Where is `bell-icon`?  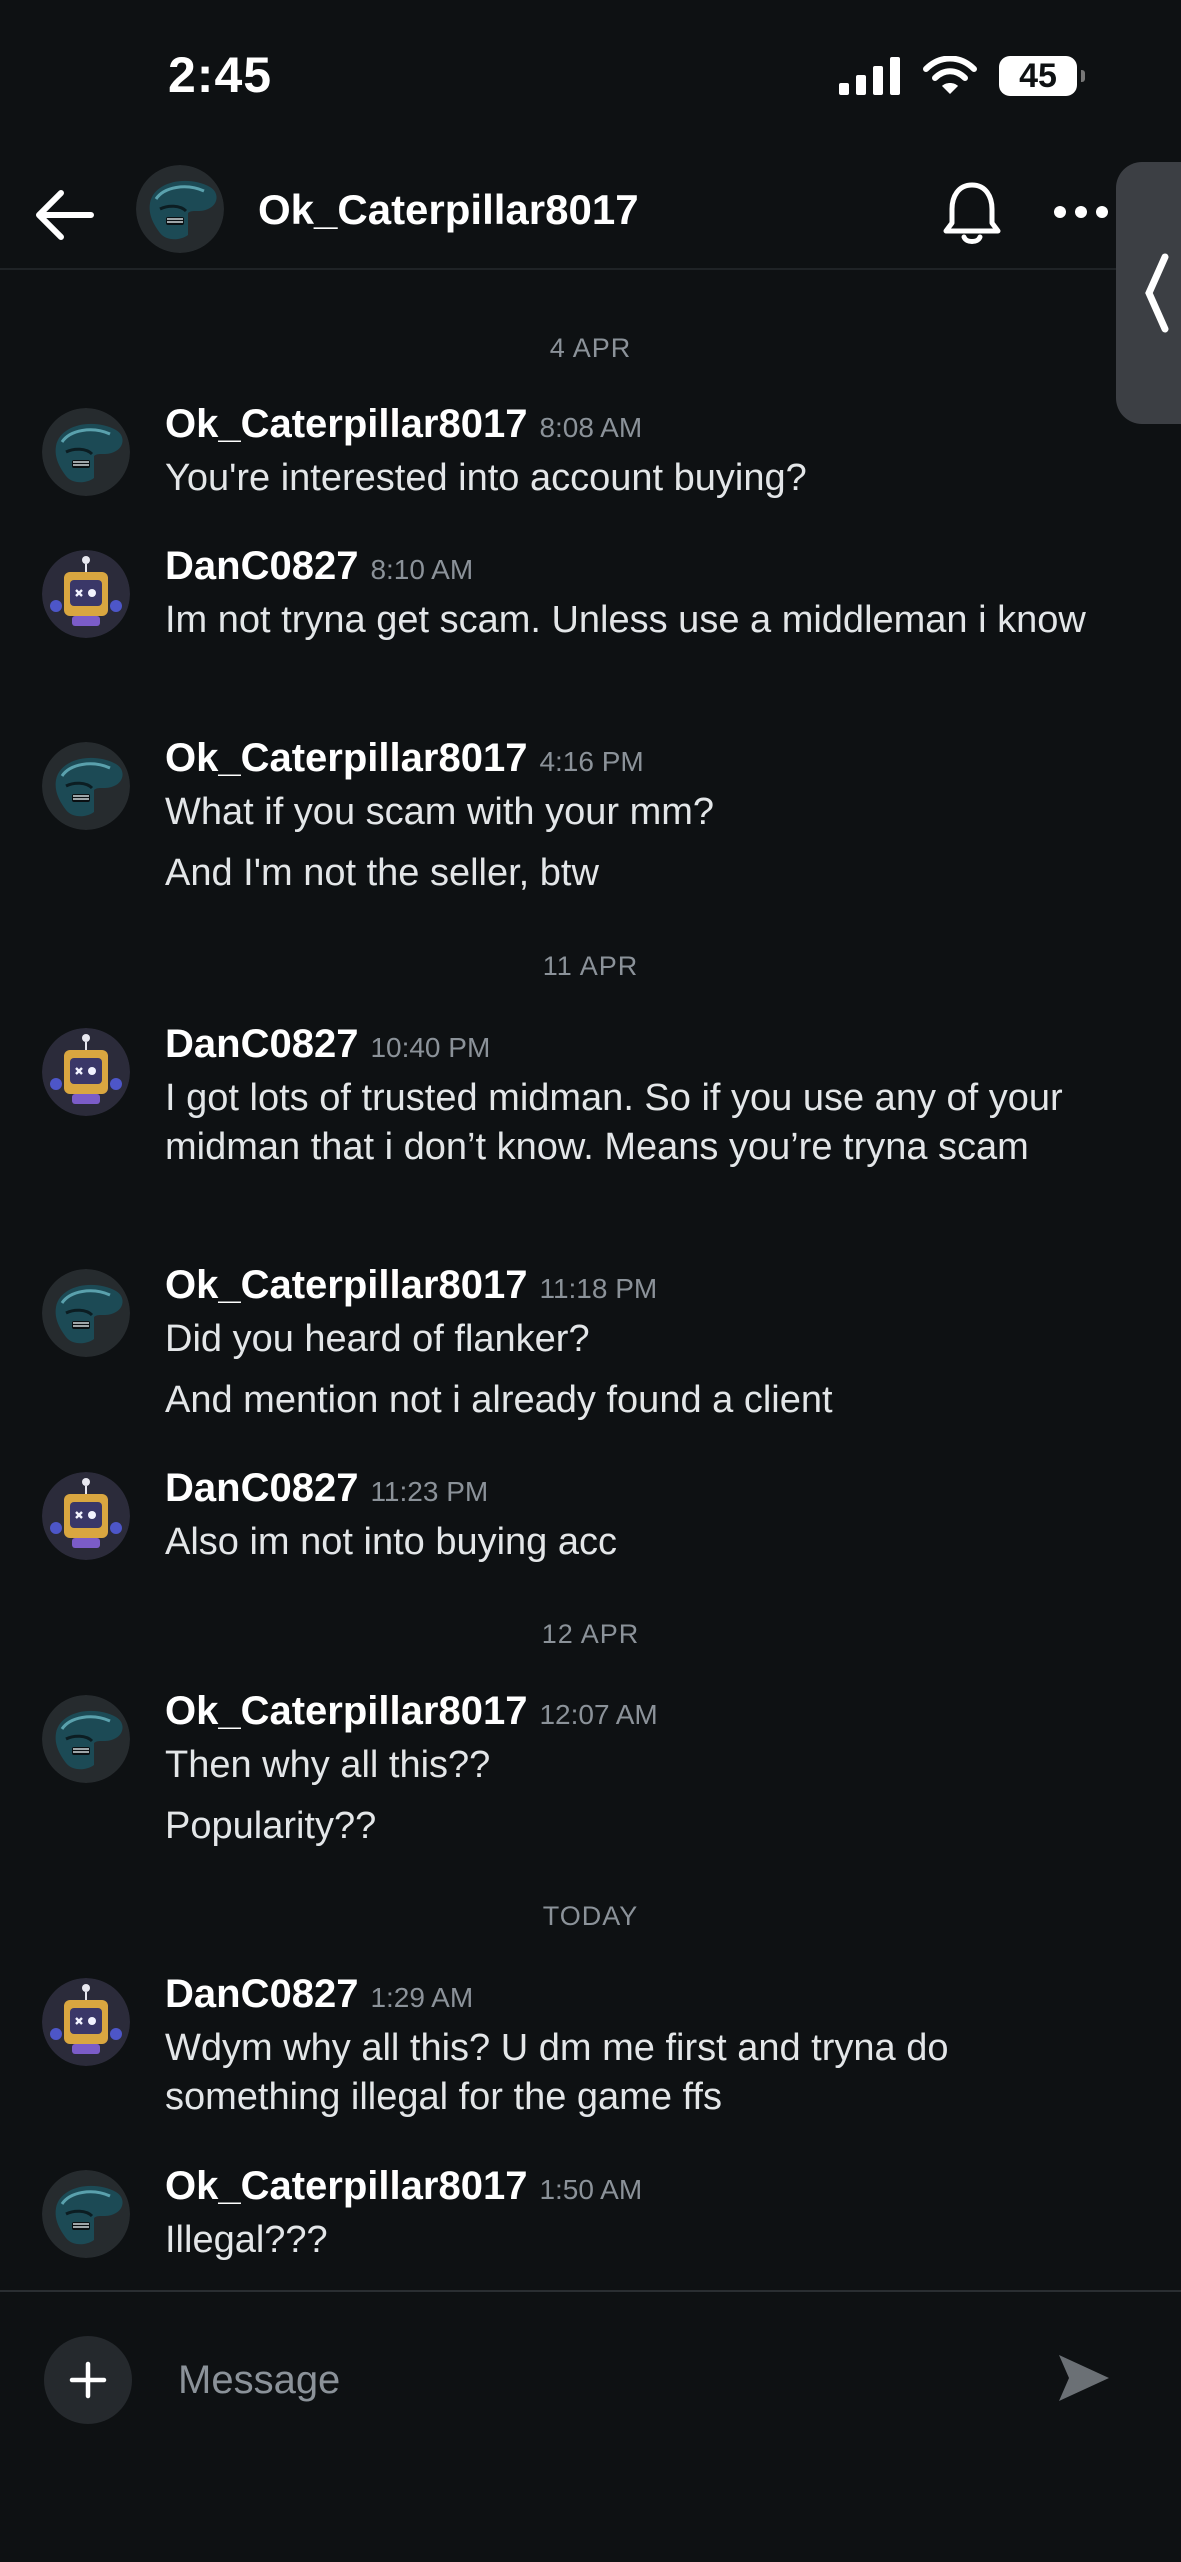
bell-icon is located at coordinates (972, 213).